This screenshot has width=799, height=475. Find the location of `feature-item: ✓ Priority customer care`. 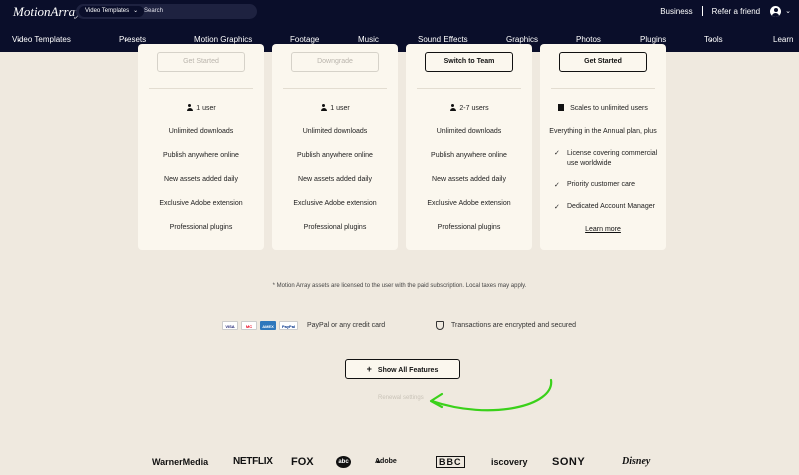

feature-item: ✓ Priority customer care is located at coordinates (606, 185).